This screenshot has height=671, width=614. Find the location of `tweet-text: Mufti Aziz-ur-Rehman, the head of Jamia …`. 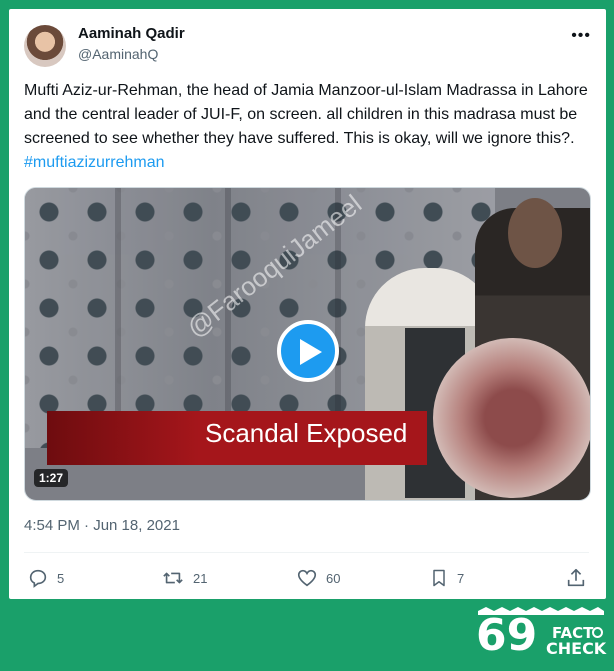

tweet-text: Mufti Aziz-ur-Rehman, the head of Jamia … is located at coordinates (306, 127).